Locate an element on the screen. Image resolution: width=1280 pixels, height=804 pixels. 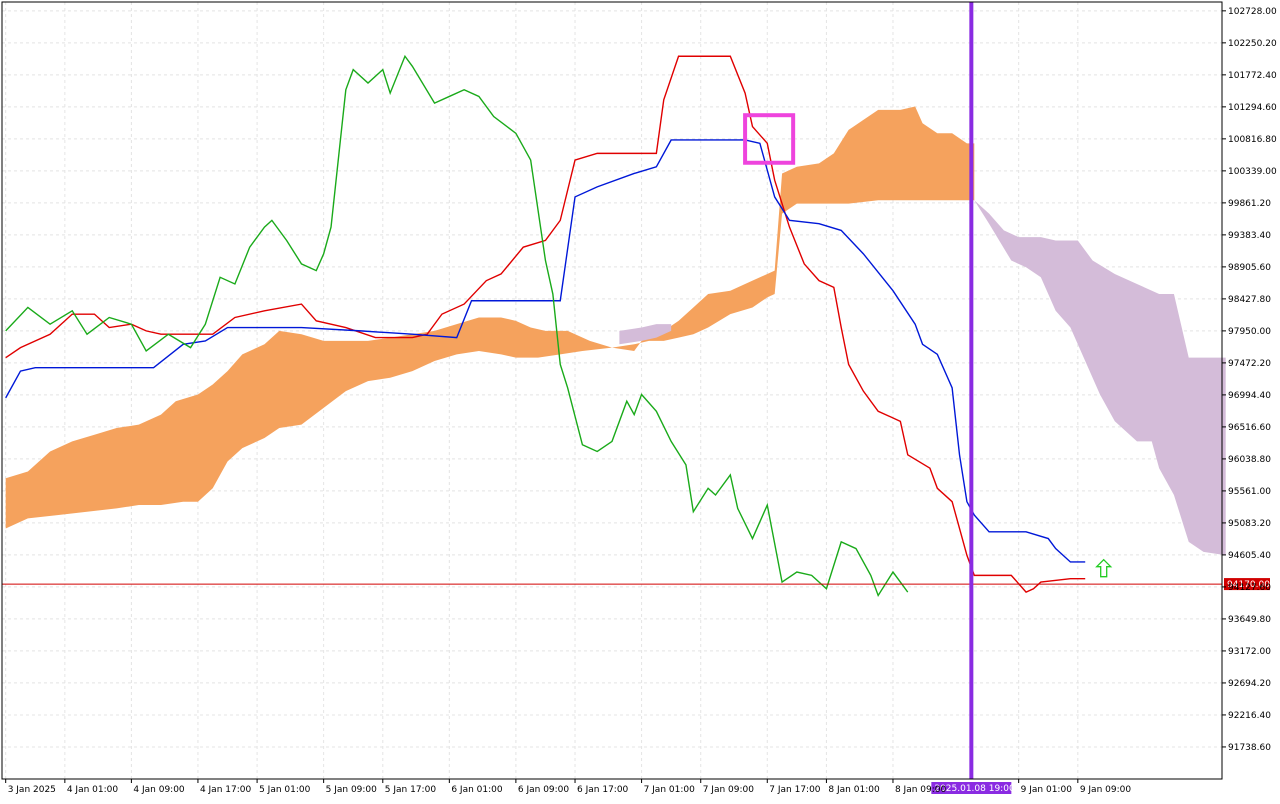
price-tick-label: 94605.40 is located at coordinates (1249, 556).